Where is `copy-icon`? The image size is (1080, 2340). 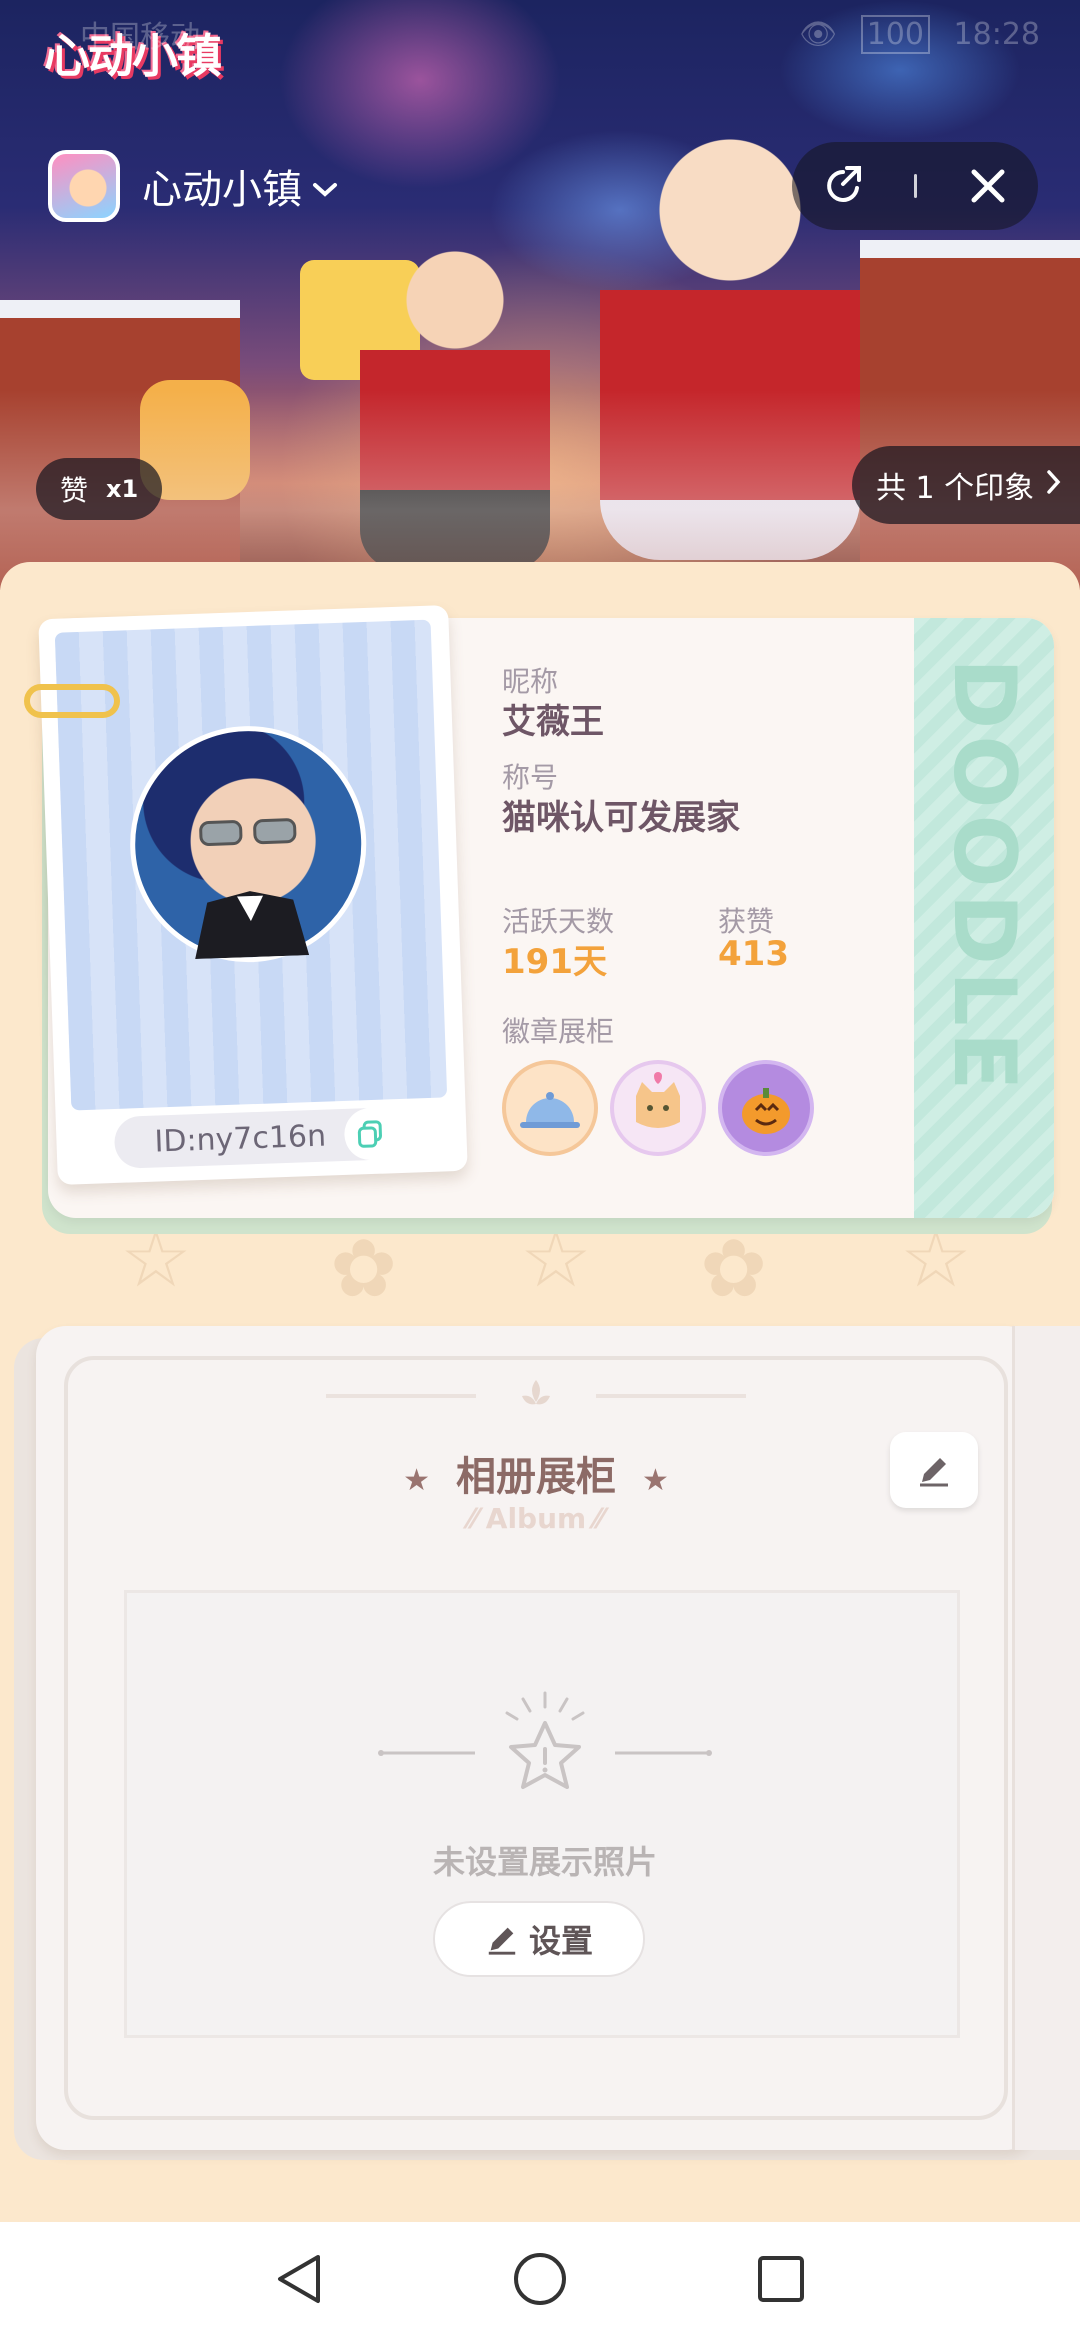 copy-icon is located at coordinates (370, 1134).